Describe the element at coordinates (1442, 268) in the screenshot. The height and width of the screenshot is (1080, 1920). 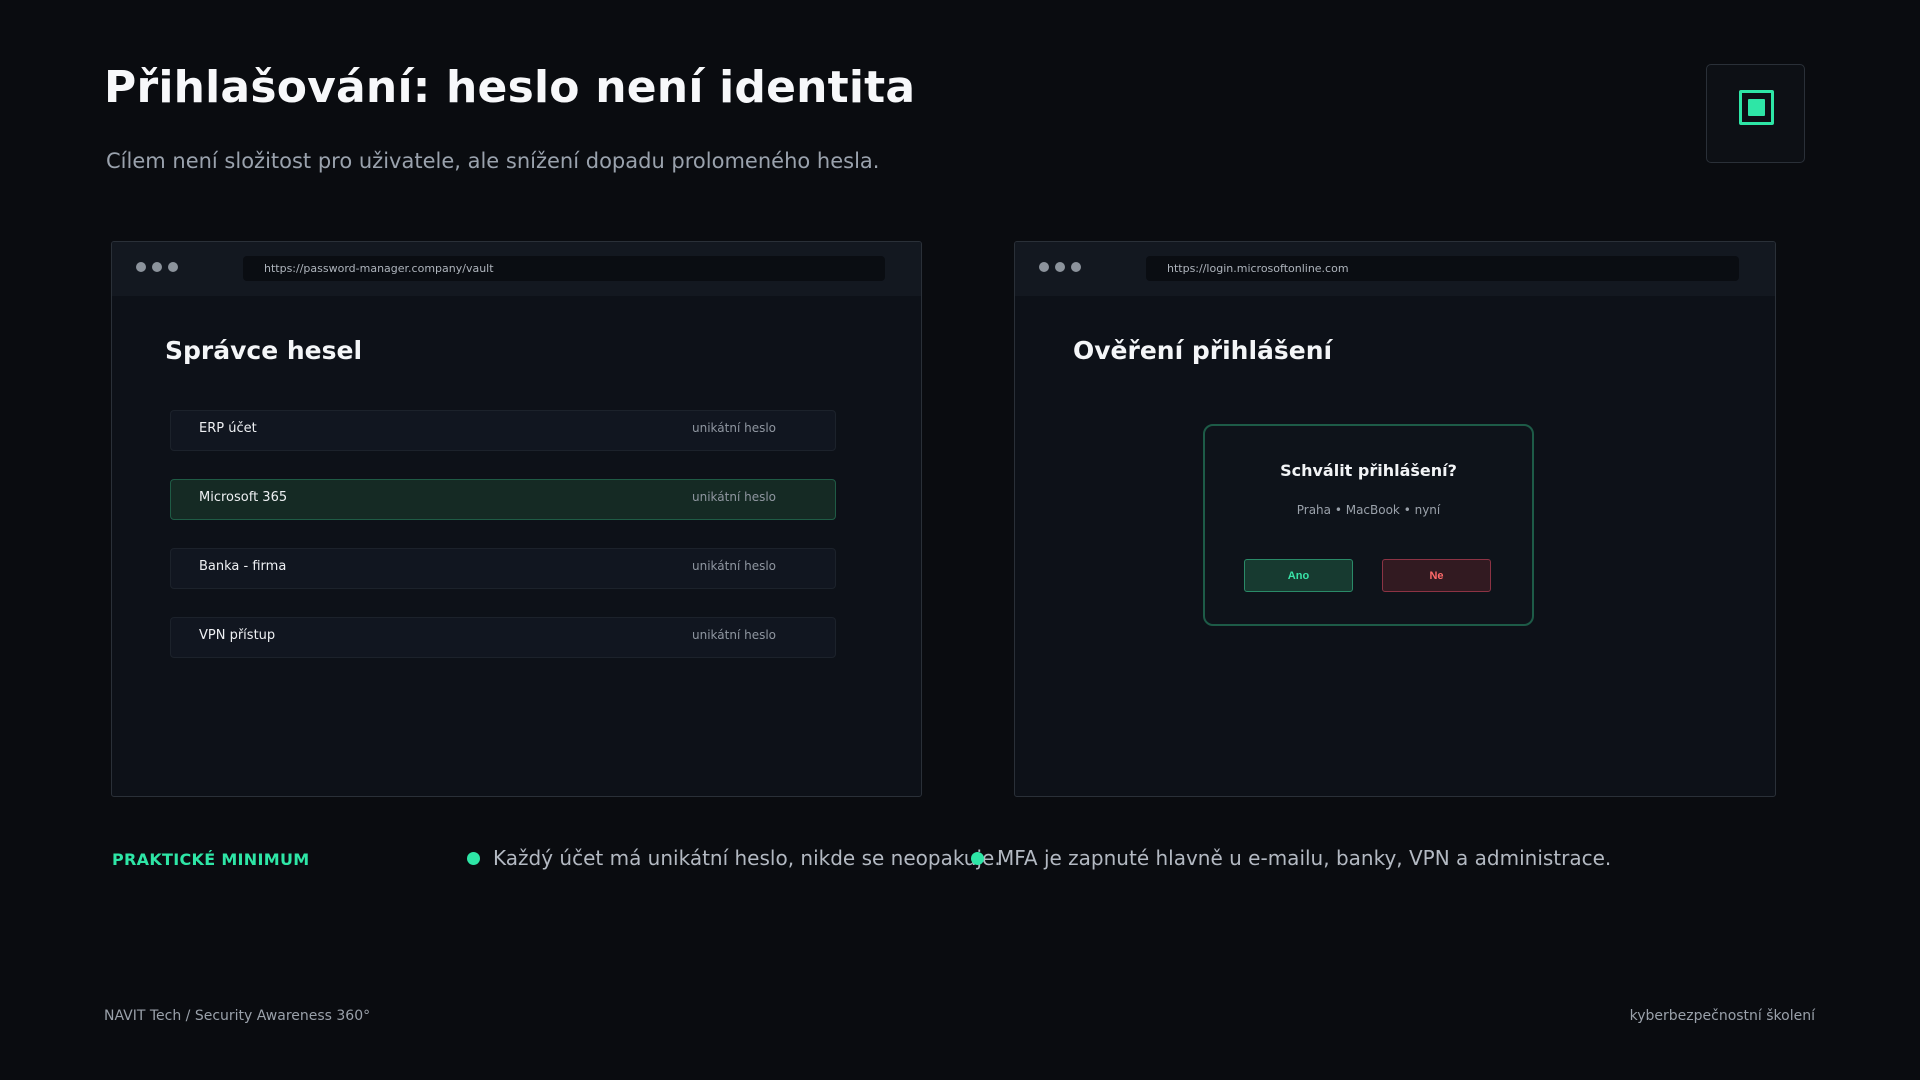
I see `address-bar: https://login.microsoftonline.com` at that location.